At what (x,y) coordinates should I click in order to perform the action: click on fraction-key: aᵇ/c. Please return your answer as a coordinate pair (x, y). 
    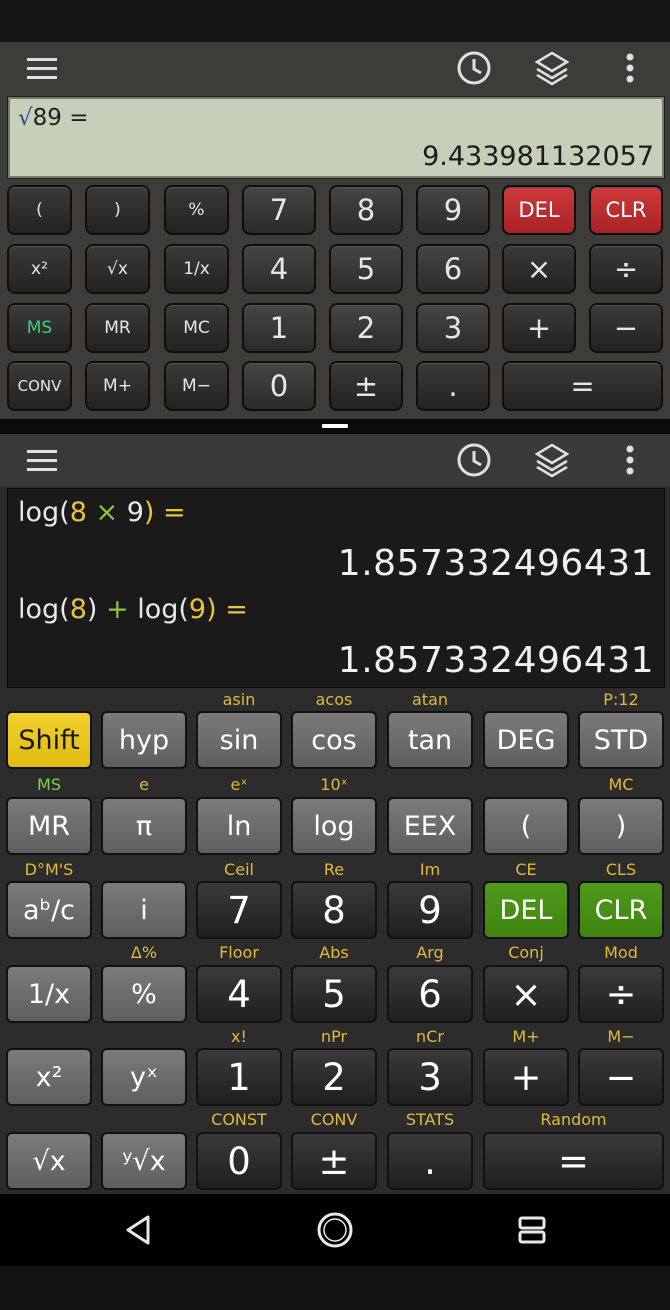
    Looking at the image, I should click on (49, 910).